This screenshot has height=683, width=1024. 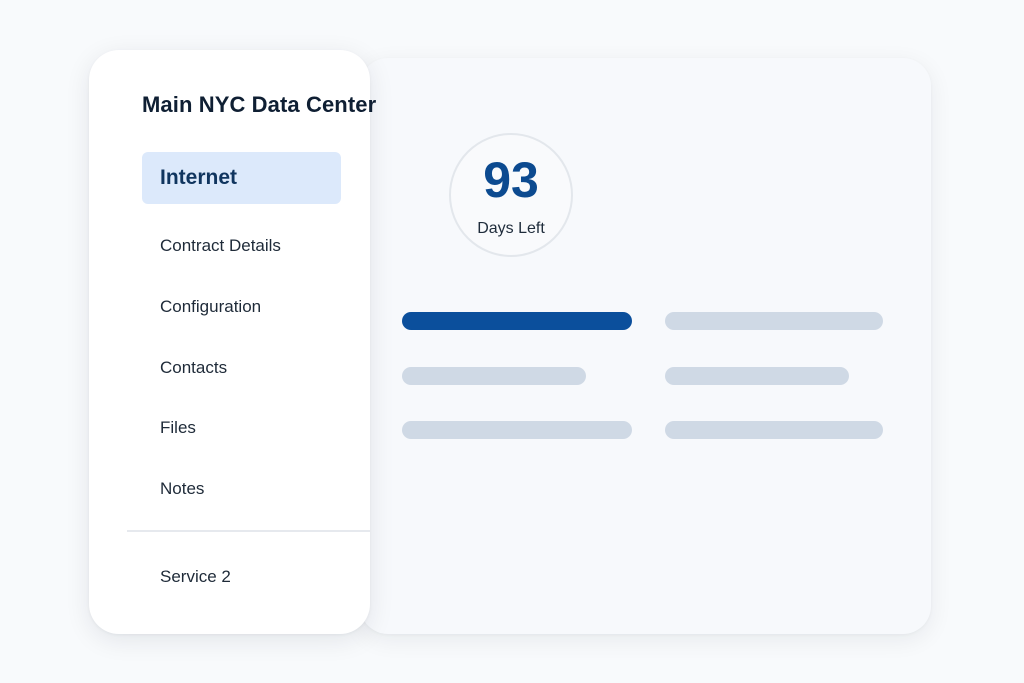 I want to click on sidebar-title: Main NYC Data Center, so click(x=259, y=104).